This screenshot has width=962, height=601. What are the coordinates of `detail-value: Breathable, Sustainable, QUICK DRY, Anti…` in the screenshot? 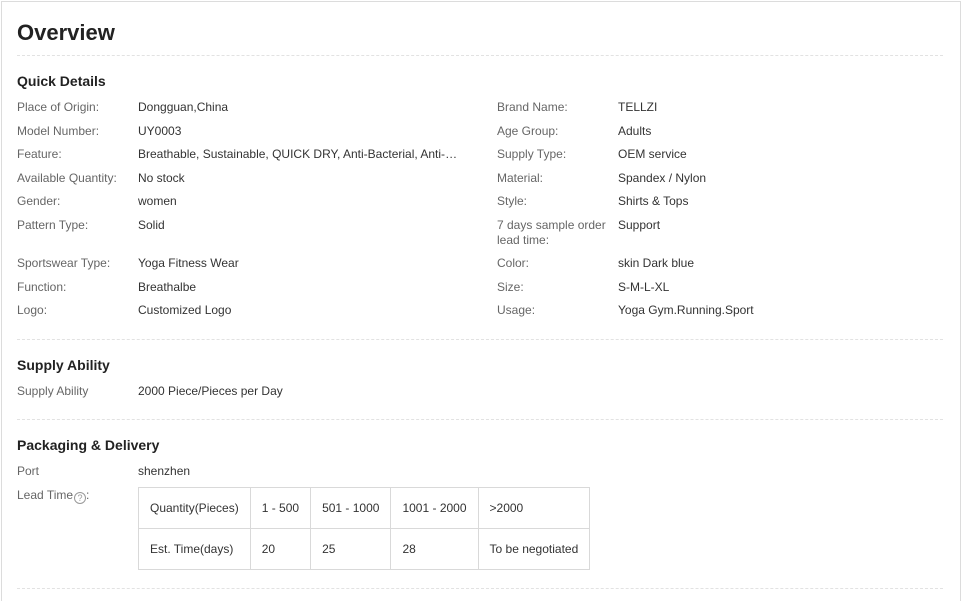 It's located at (299, 154).